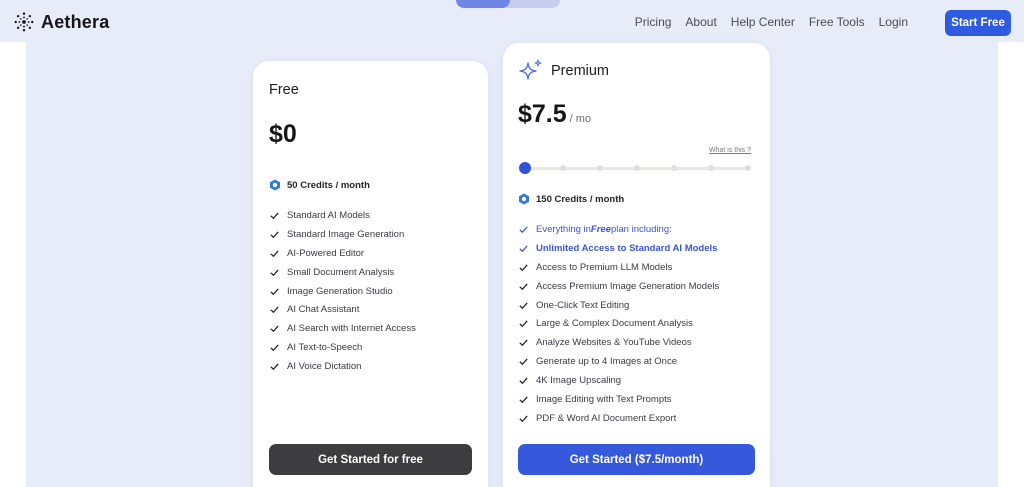 The height and width of the screenshot is (487, 1024). I want to click on price-period: / mo, so click(580, 119).